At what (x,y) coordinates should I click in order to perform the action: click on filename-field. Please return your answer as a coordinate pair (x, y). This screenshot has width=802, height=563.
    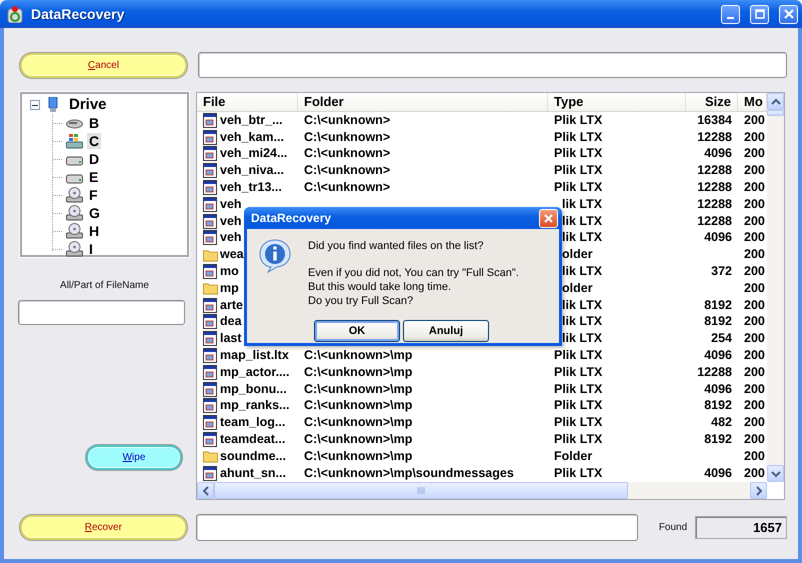
    Looking at the image, I should click on (101, 312).